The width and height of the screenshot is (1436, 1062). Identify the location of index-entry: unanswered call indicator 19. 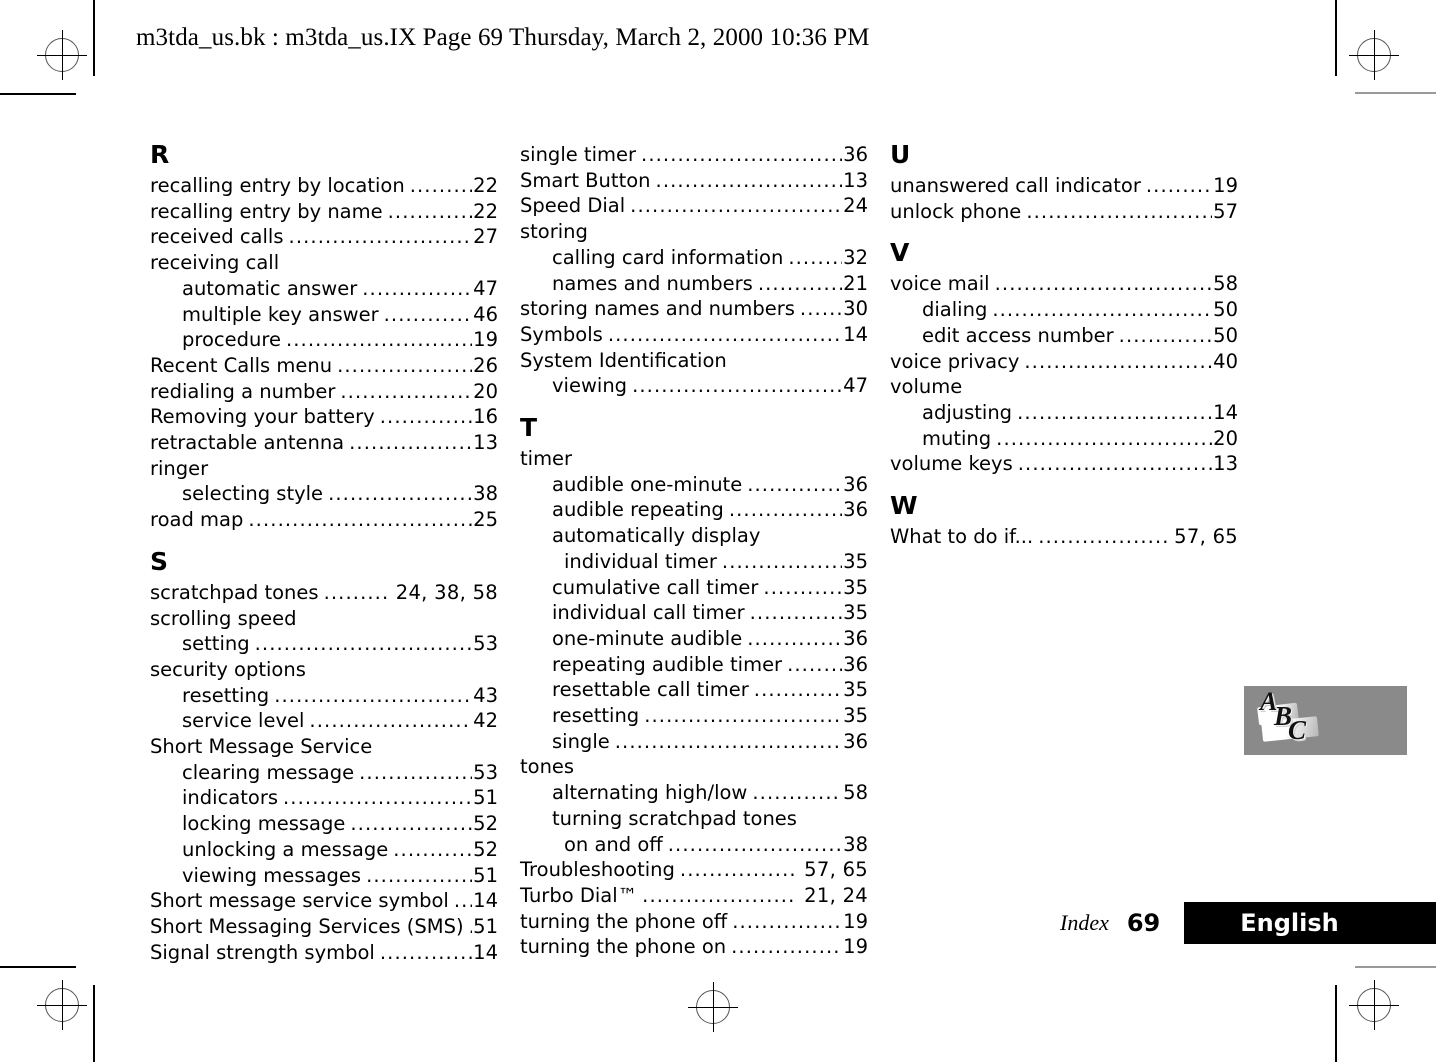
(1064, 186).